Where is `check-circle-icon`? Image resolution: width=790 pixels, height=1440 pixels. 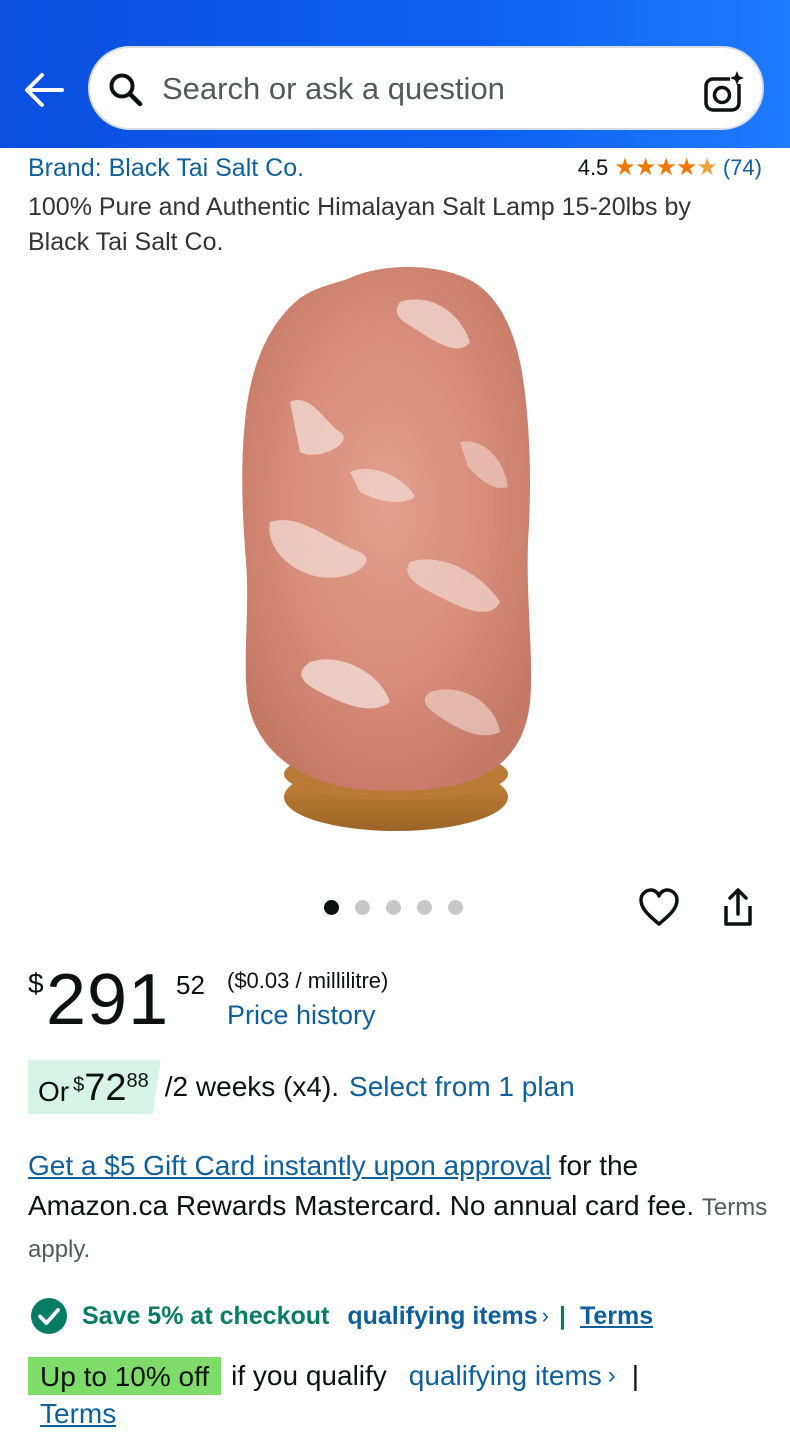
check-circle-icon is located at coordinates (49, 1316).